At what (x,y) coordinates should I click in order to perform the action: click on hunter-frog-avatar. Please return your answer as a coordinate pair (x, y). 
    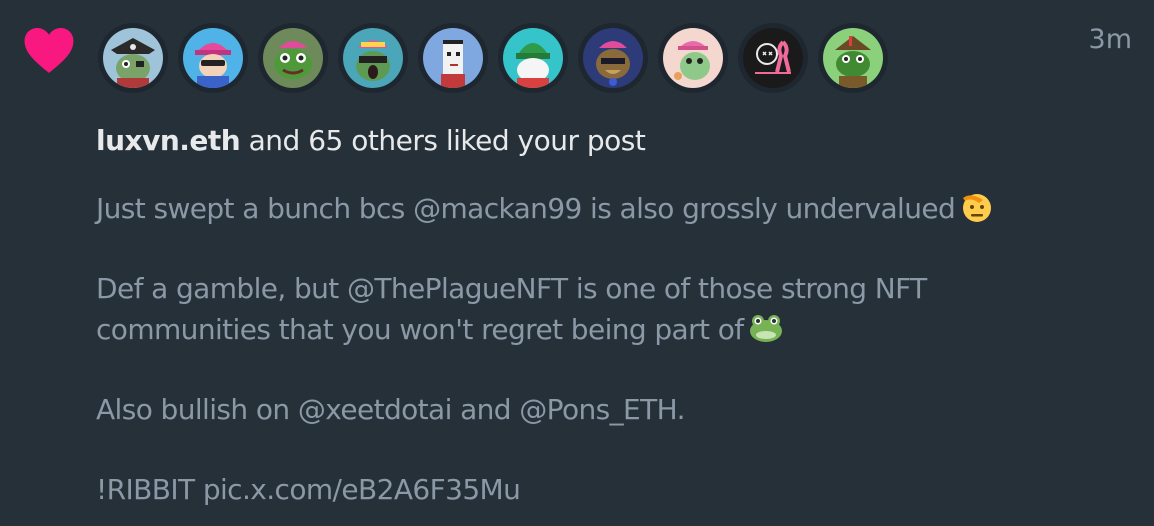
    Looking at the image, I should click on (853, 58).